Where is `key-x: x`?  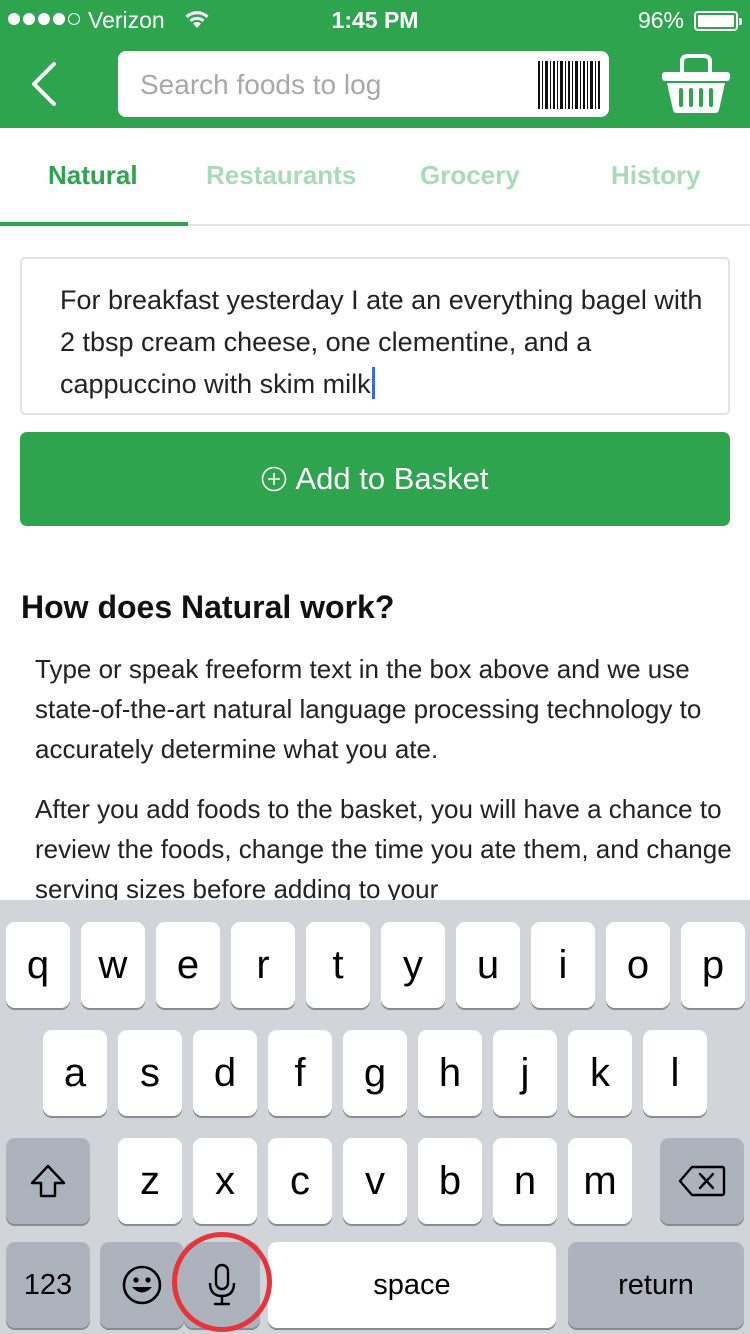 key-x: x is located at coordinates (225, 1181).